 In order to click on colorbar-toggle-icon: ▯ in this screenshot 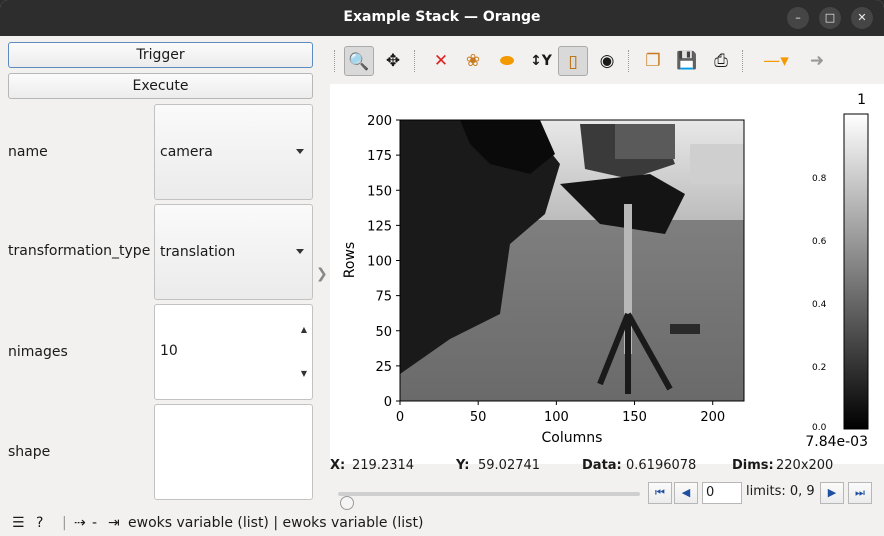, I will do `click(573, 61)`.